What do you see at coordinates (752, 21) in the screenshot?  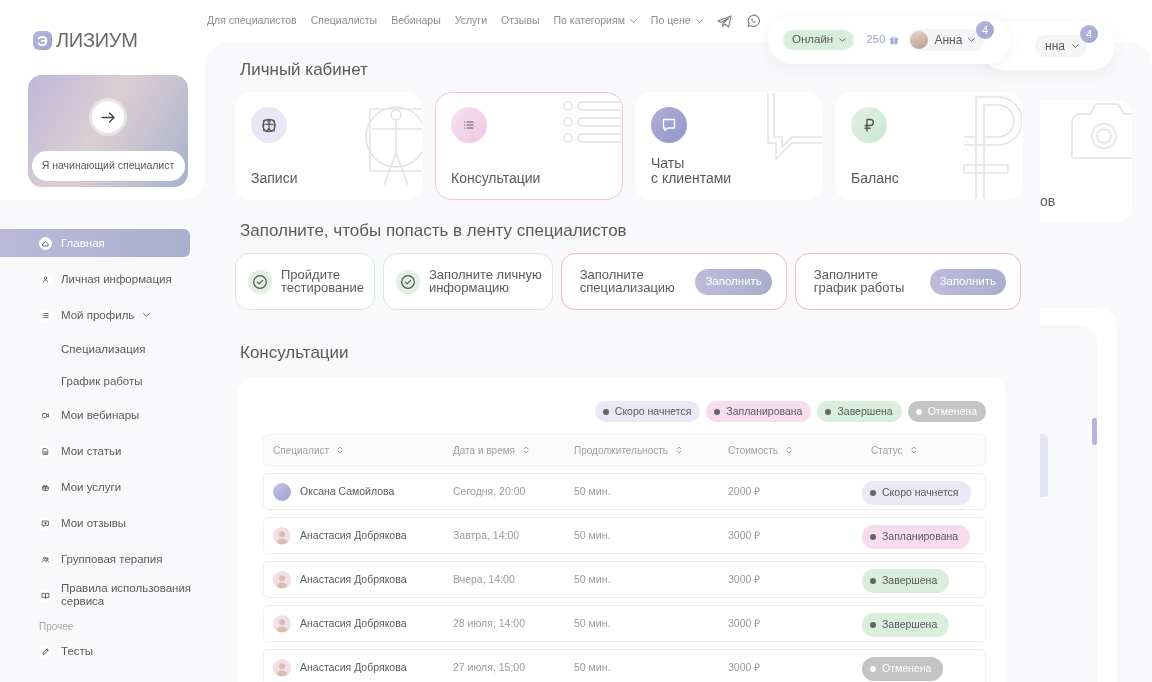 I see `phone-bubble-icon` at bounding box center [752, 21].